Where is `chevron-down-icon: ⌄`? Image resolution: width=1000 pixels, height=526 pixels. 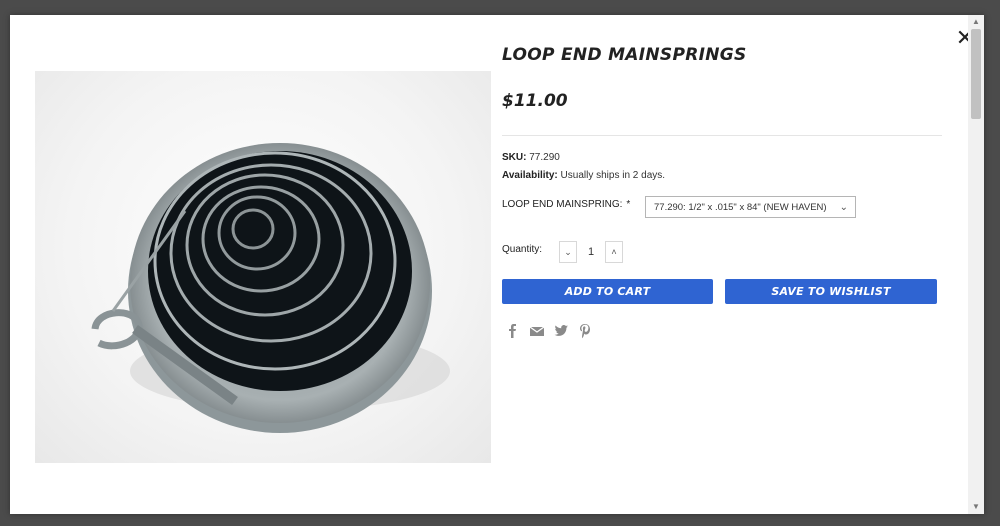
chevron-down-icon: ⌄ is located at coordinates (843, 207).